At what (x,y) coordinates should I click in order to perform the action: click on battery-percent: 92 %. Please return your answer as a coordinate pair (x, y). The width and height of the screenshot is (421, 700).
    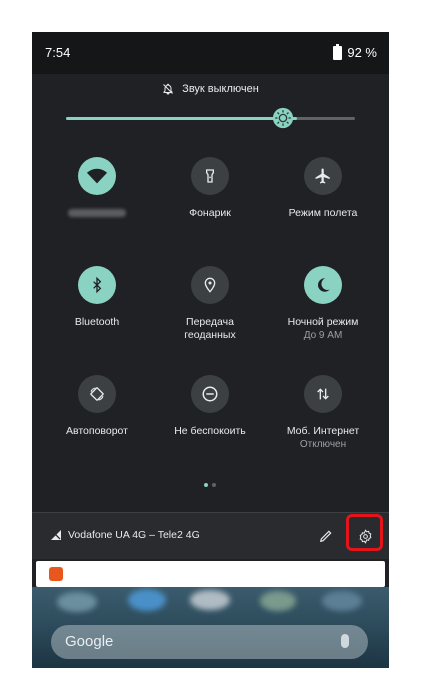
    Looking at the image, I should click on (362, 52).